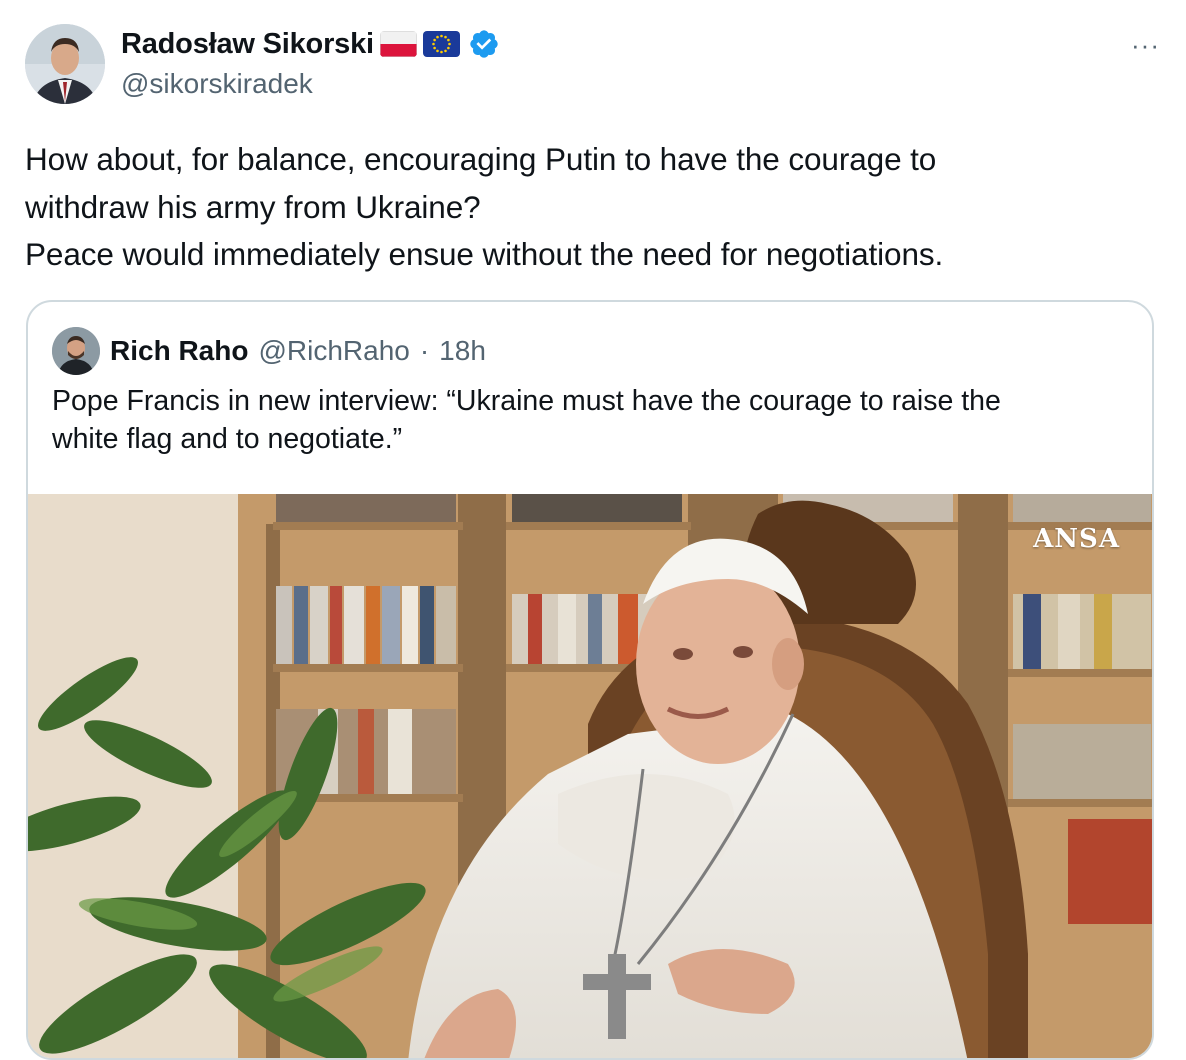 The image size is (1186, 1060). What do you see at coordinates (247, 44) in the screenshot?
I see `author-display-name: Radosław Sikorski` at bounding box center [247, 44].